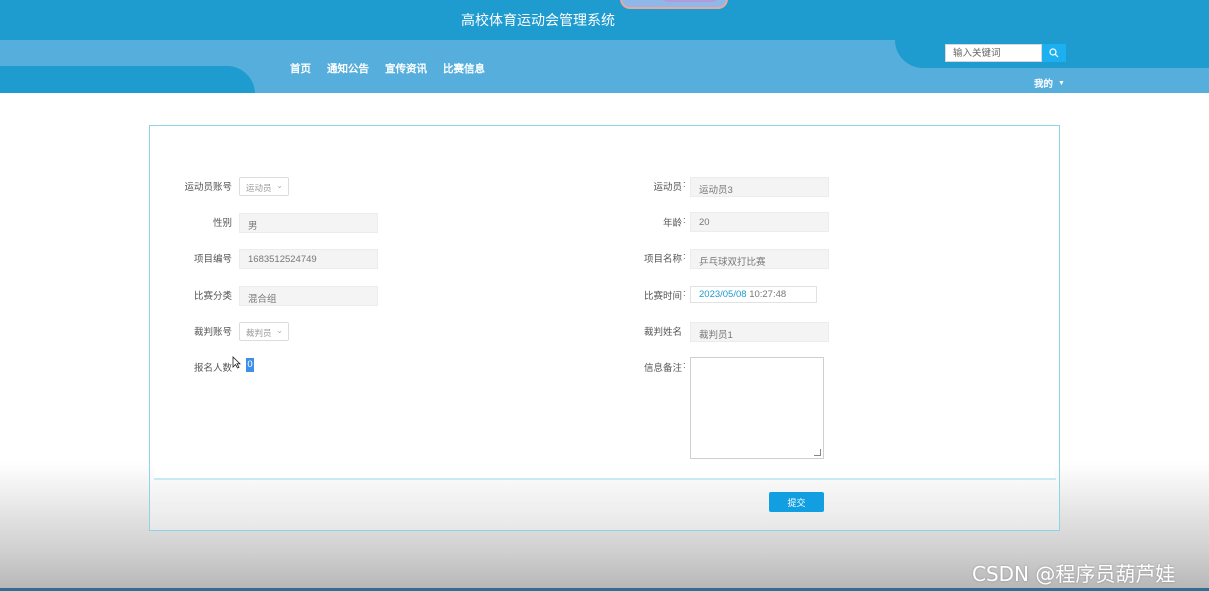  What do you see at coordinates (674, 4) in the screenshot?
I see `title-decoration` at bounding box center [674, 4].